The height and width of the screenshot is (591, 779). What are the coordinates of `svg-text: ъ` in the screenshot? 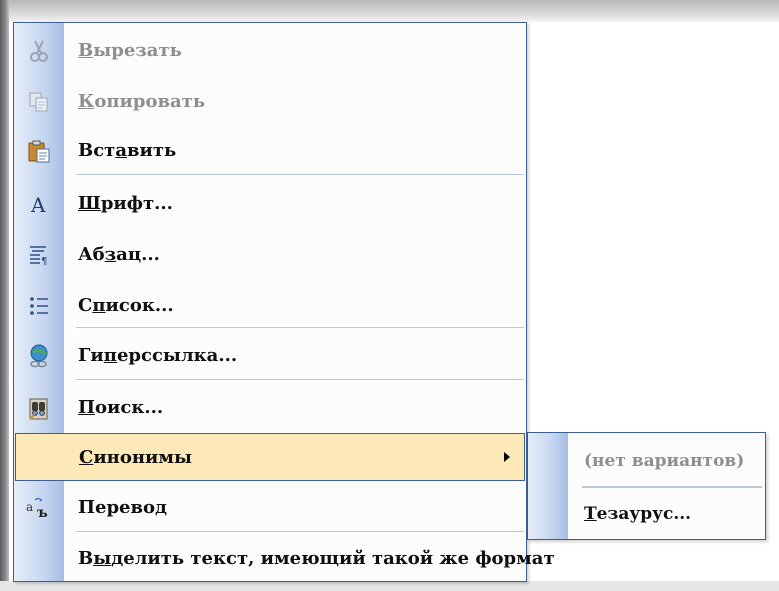 It's located at (42, 512).